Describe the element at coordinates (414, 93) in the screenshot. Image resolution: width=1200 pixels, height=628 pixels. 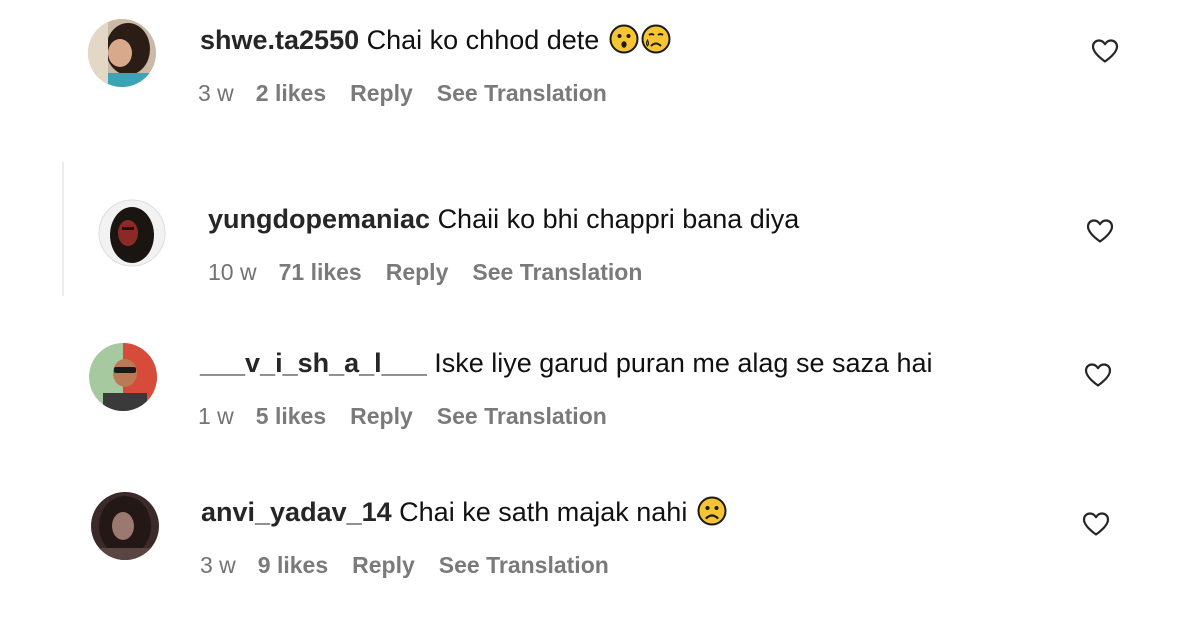
I see `comment-meta: 3 w 2 likes Reply See Translation` at that location.